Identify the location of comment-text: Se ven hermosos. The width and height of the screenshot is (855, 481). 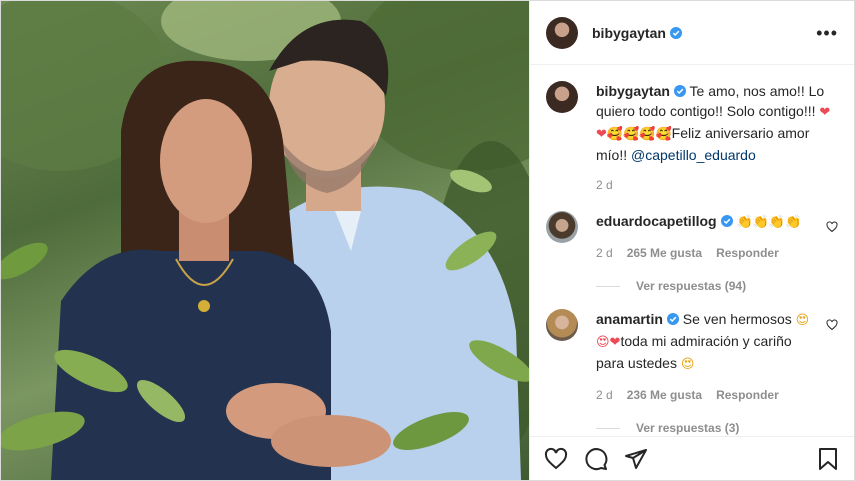
(737, 319).